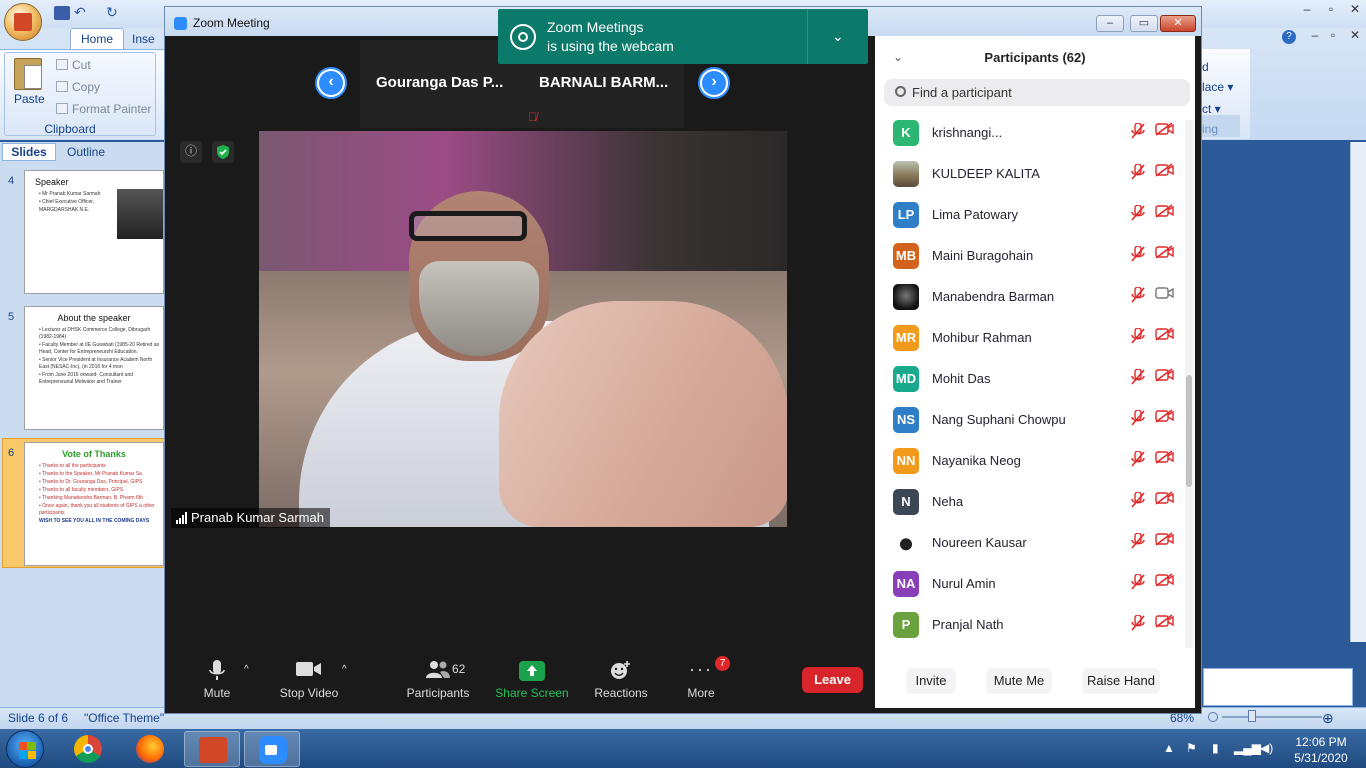 Image resolution: width=1366 pixels, height=768 pixels. Describe the element at coordinates (906, 338) in the screenshot. I see `avatar: MR` at that location.